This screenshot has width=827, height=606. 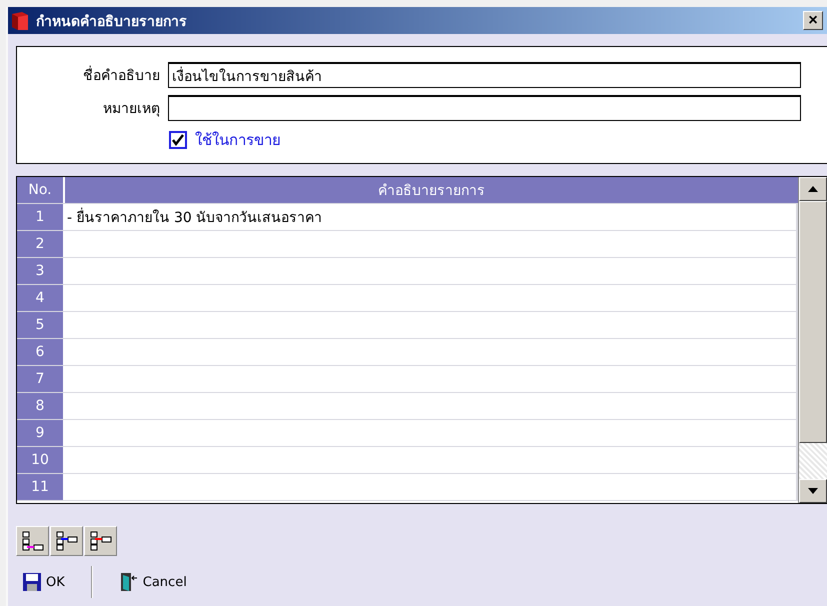 What do you see at coordinates (41, 271) in the screenshot?
I see `row-number: 3` at bounding box center [41, 271].